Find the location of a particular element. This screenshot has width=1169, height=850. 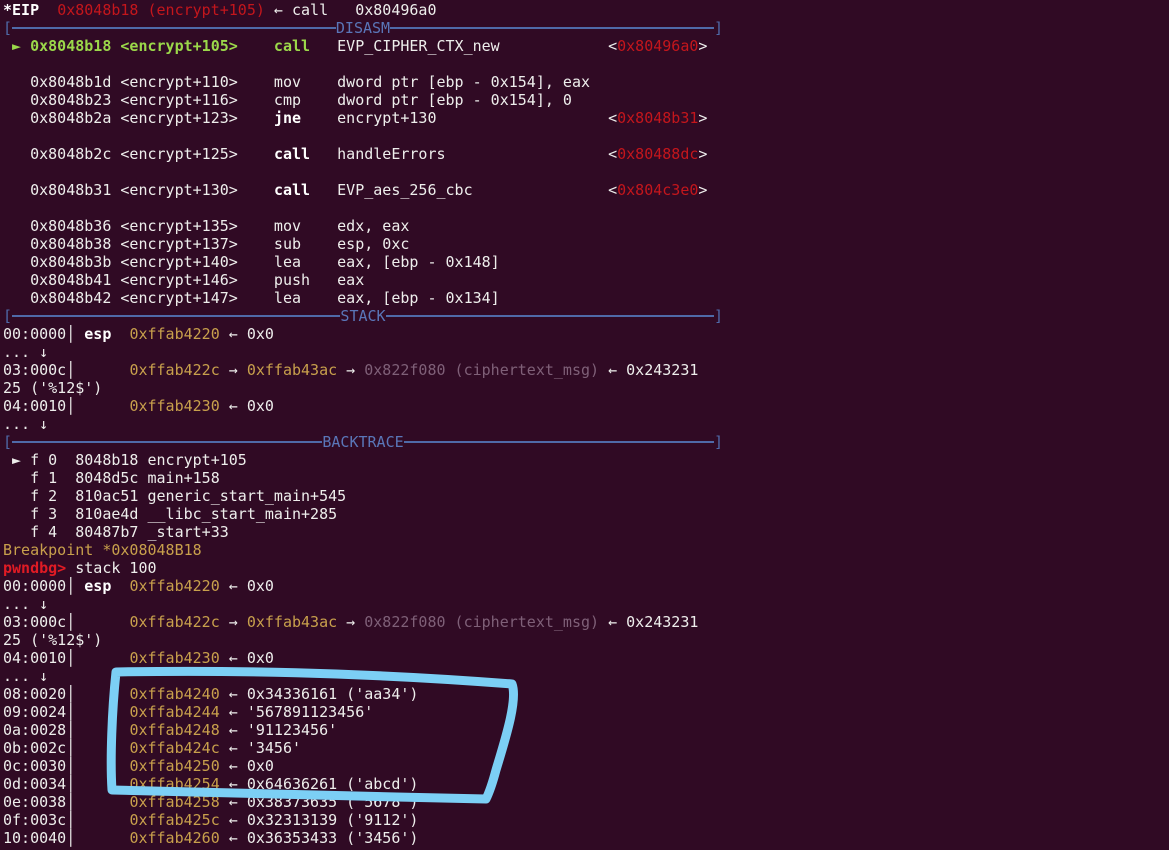

terminal-text: stack 100 is located at coordinates (111, 568).